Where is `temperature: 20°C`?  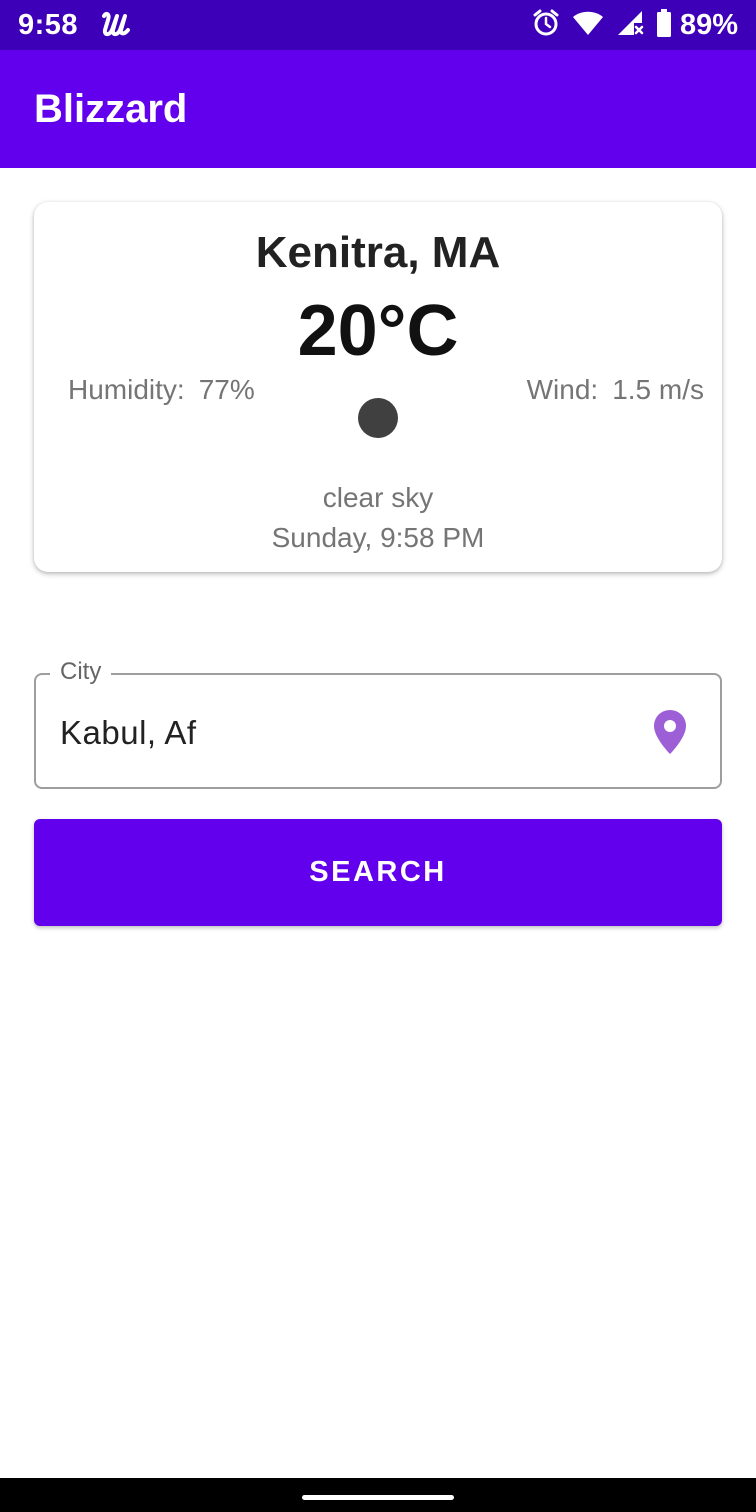 temperature: 20°C is located at coordinates (378, 331).